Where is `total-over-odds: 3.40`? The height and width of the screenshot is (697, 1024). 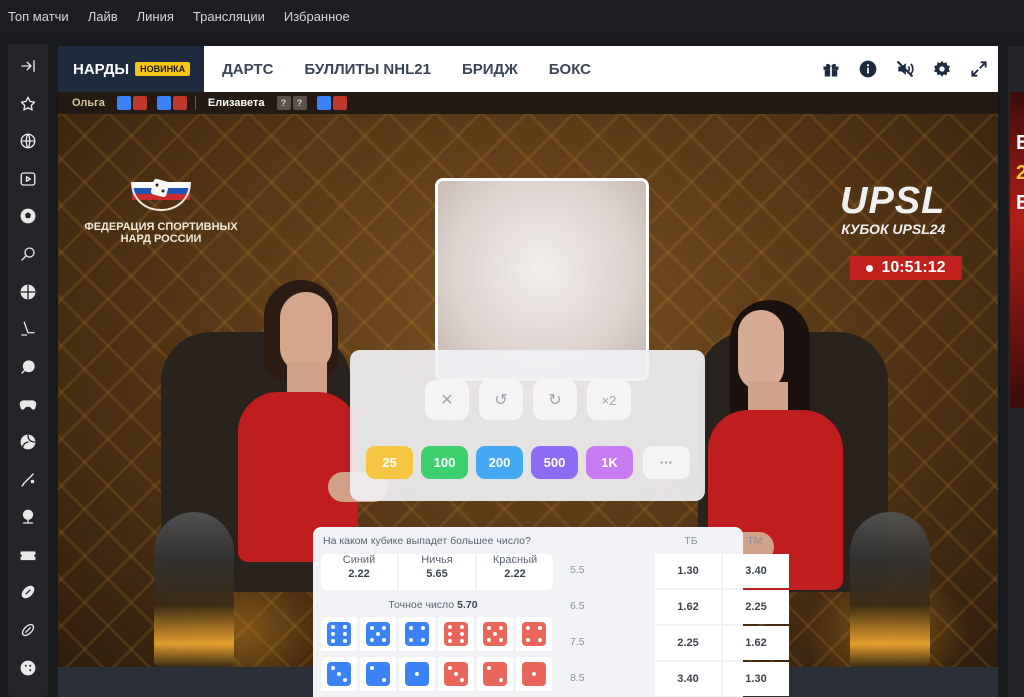 total-over-odds: 3.40 is located at coordinates (688, 679).